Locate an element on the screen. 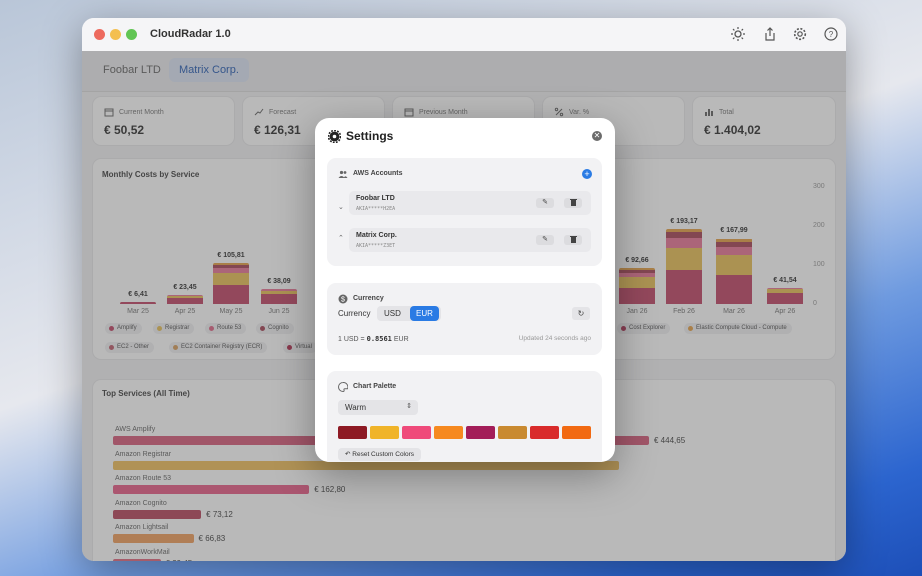 This screenshot has width=922, height=576. chevron-up-down-icon: ⇕ is located at coordinates (409, 406).